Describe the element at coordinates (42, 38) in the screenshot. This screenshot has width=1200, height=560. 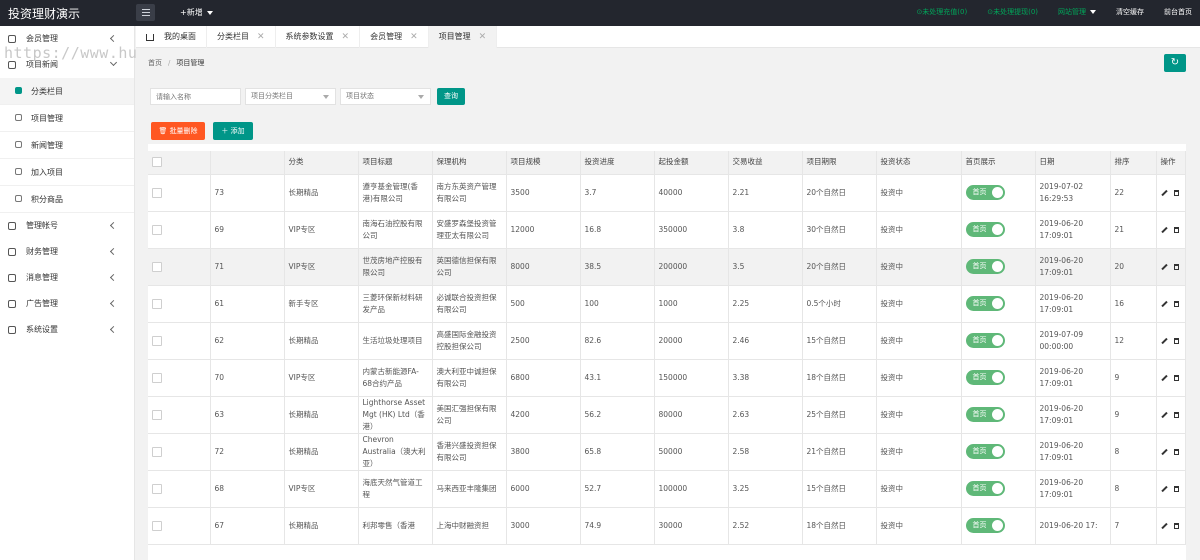
I see `sidebar-item-label: 会员管理` at that location.